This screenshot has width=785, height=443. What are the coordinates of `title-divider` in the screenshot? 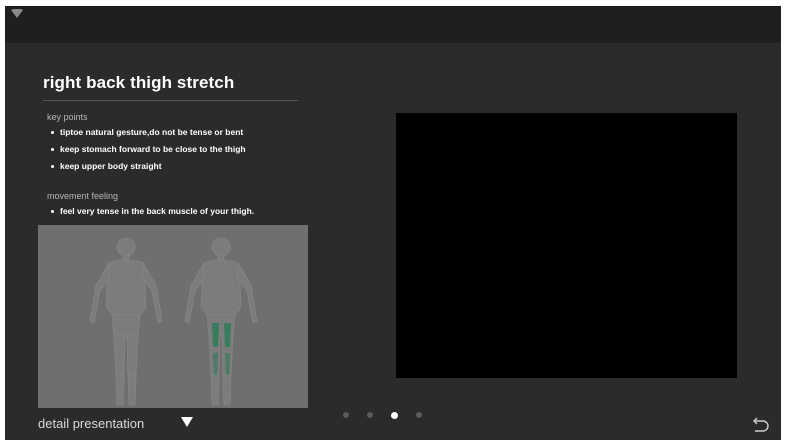 It's located at (170, 100).